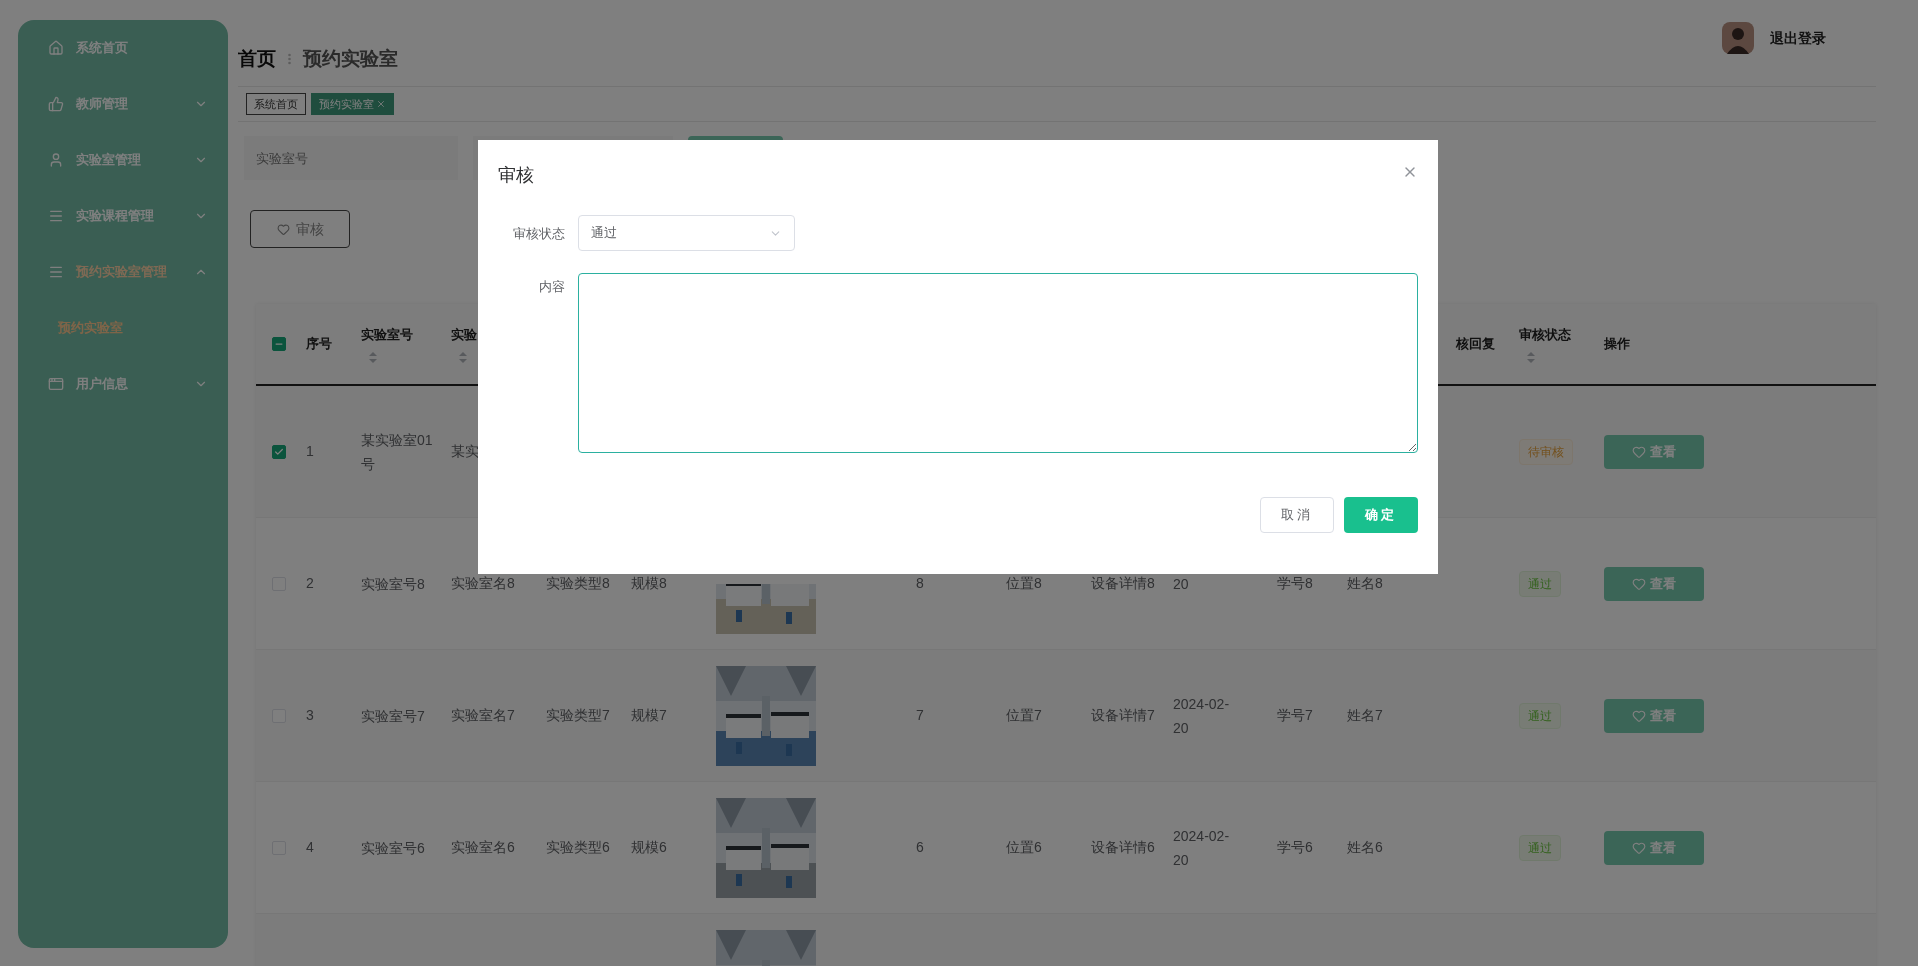 Image resolution: width=1918 pixels, height=966 pixels. I want to click on table-cell-text: 设备详情8, so click(1123, 583).